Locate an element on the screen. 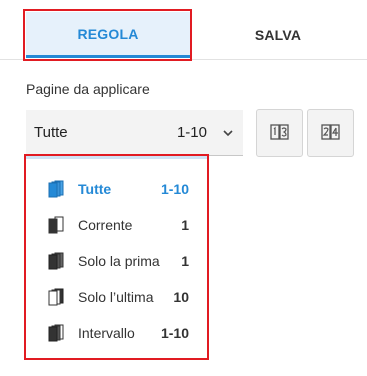 This screenshot has height=376, width=367. option-solo-l-ultima: Solo l’ultima 10 is located at coordinates (116, 297).